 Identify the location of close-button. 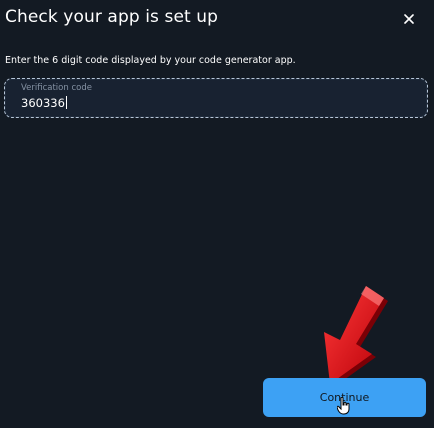
(409, 19).